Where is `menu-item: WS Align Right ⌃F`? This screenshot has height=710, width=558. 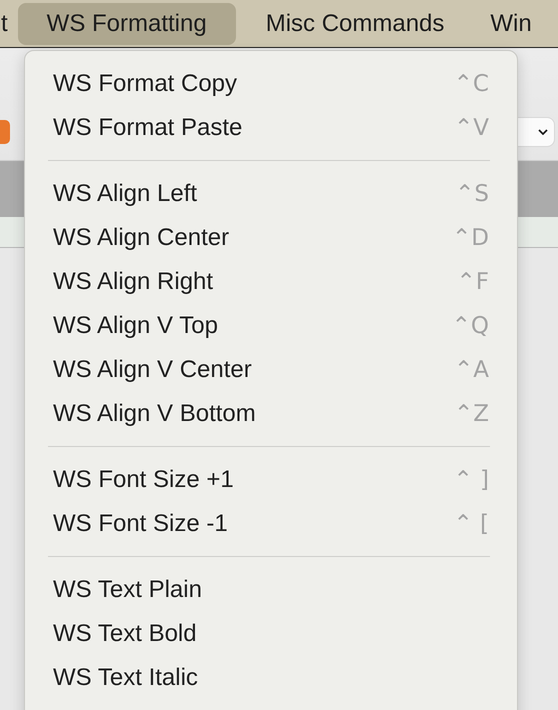 menu-item: WS Align Right ⌃F is located at coordinates (271, 282).